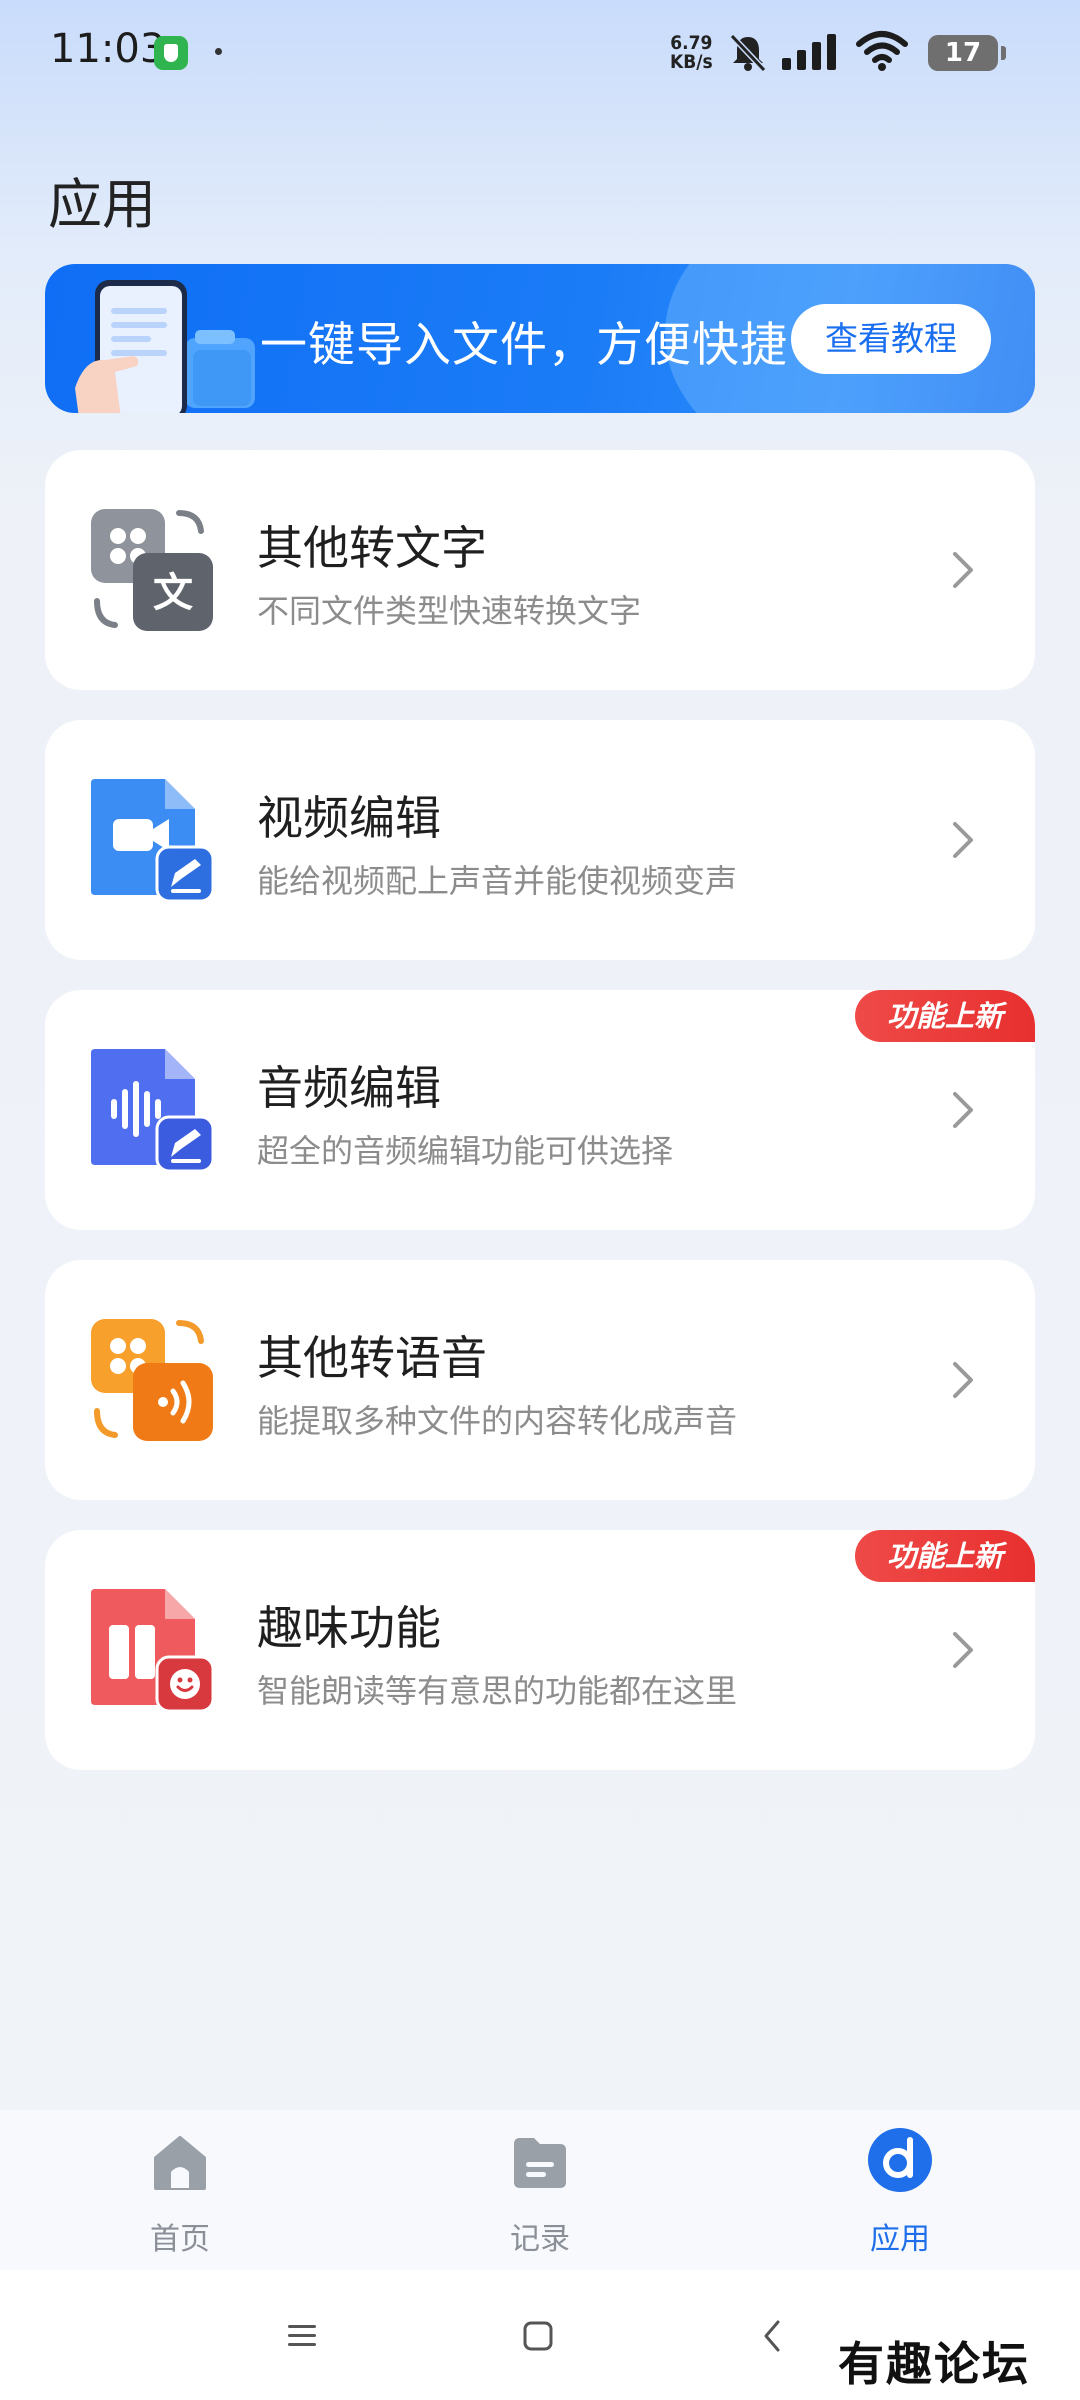 This screenshot has width=1080, height=2400. Describe the element at coordinates (372, 548) in the screenshot. I see `card-title: 其他转文字` at that location.